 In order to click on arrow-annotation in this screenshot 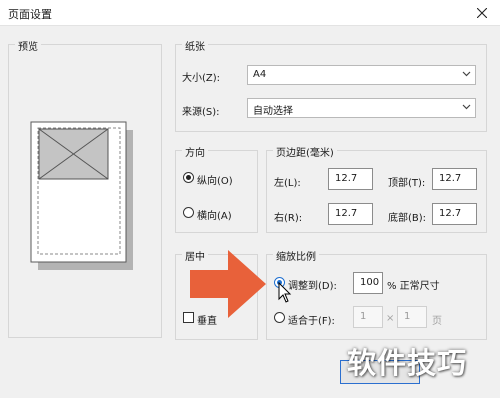, I will do `click(228, 284)`.